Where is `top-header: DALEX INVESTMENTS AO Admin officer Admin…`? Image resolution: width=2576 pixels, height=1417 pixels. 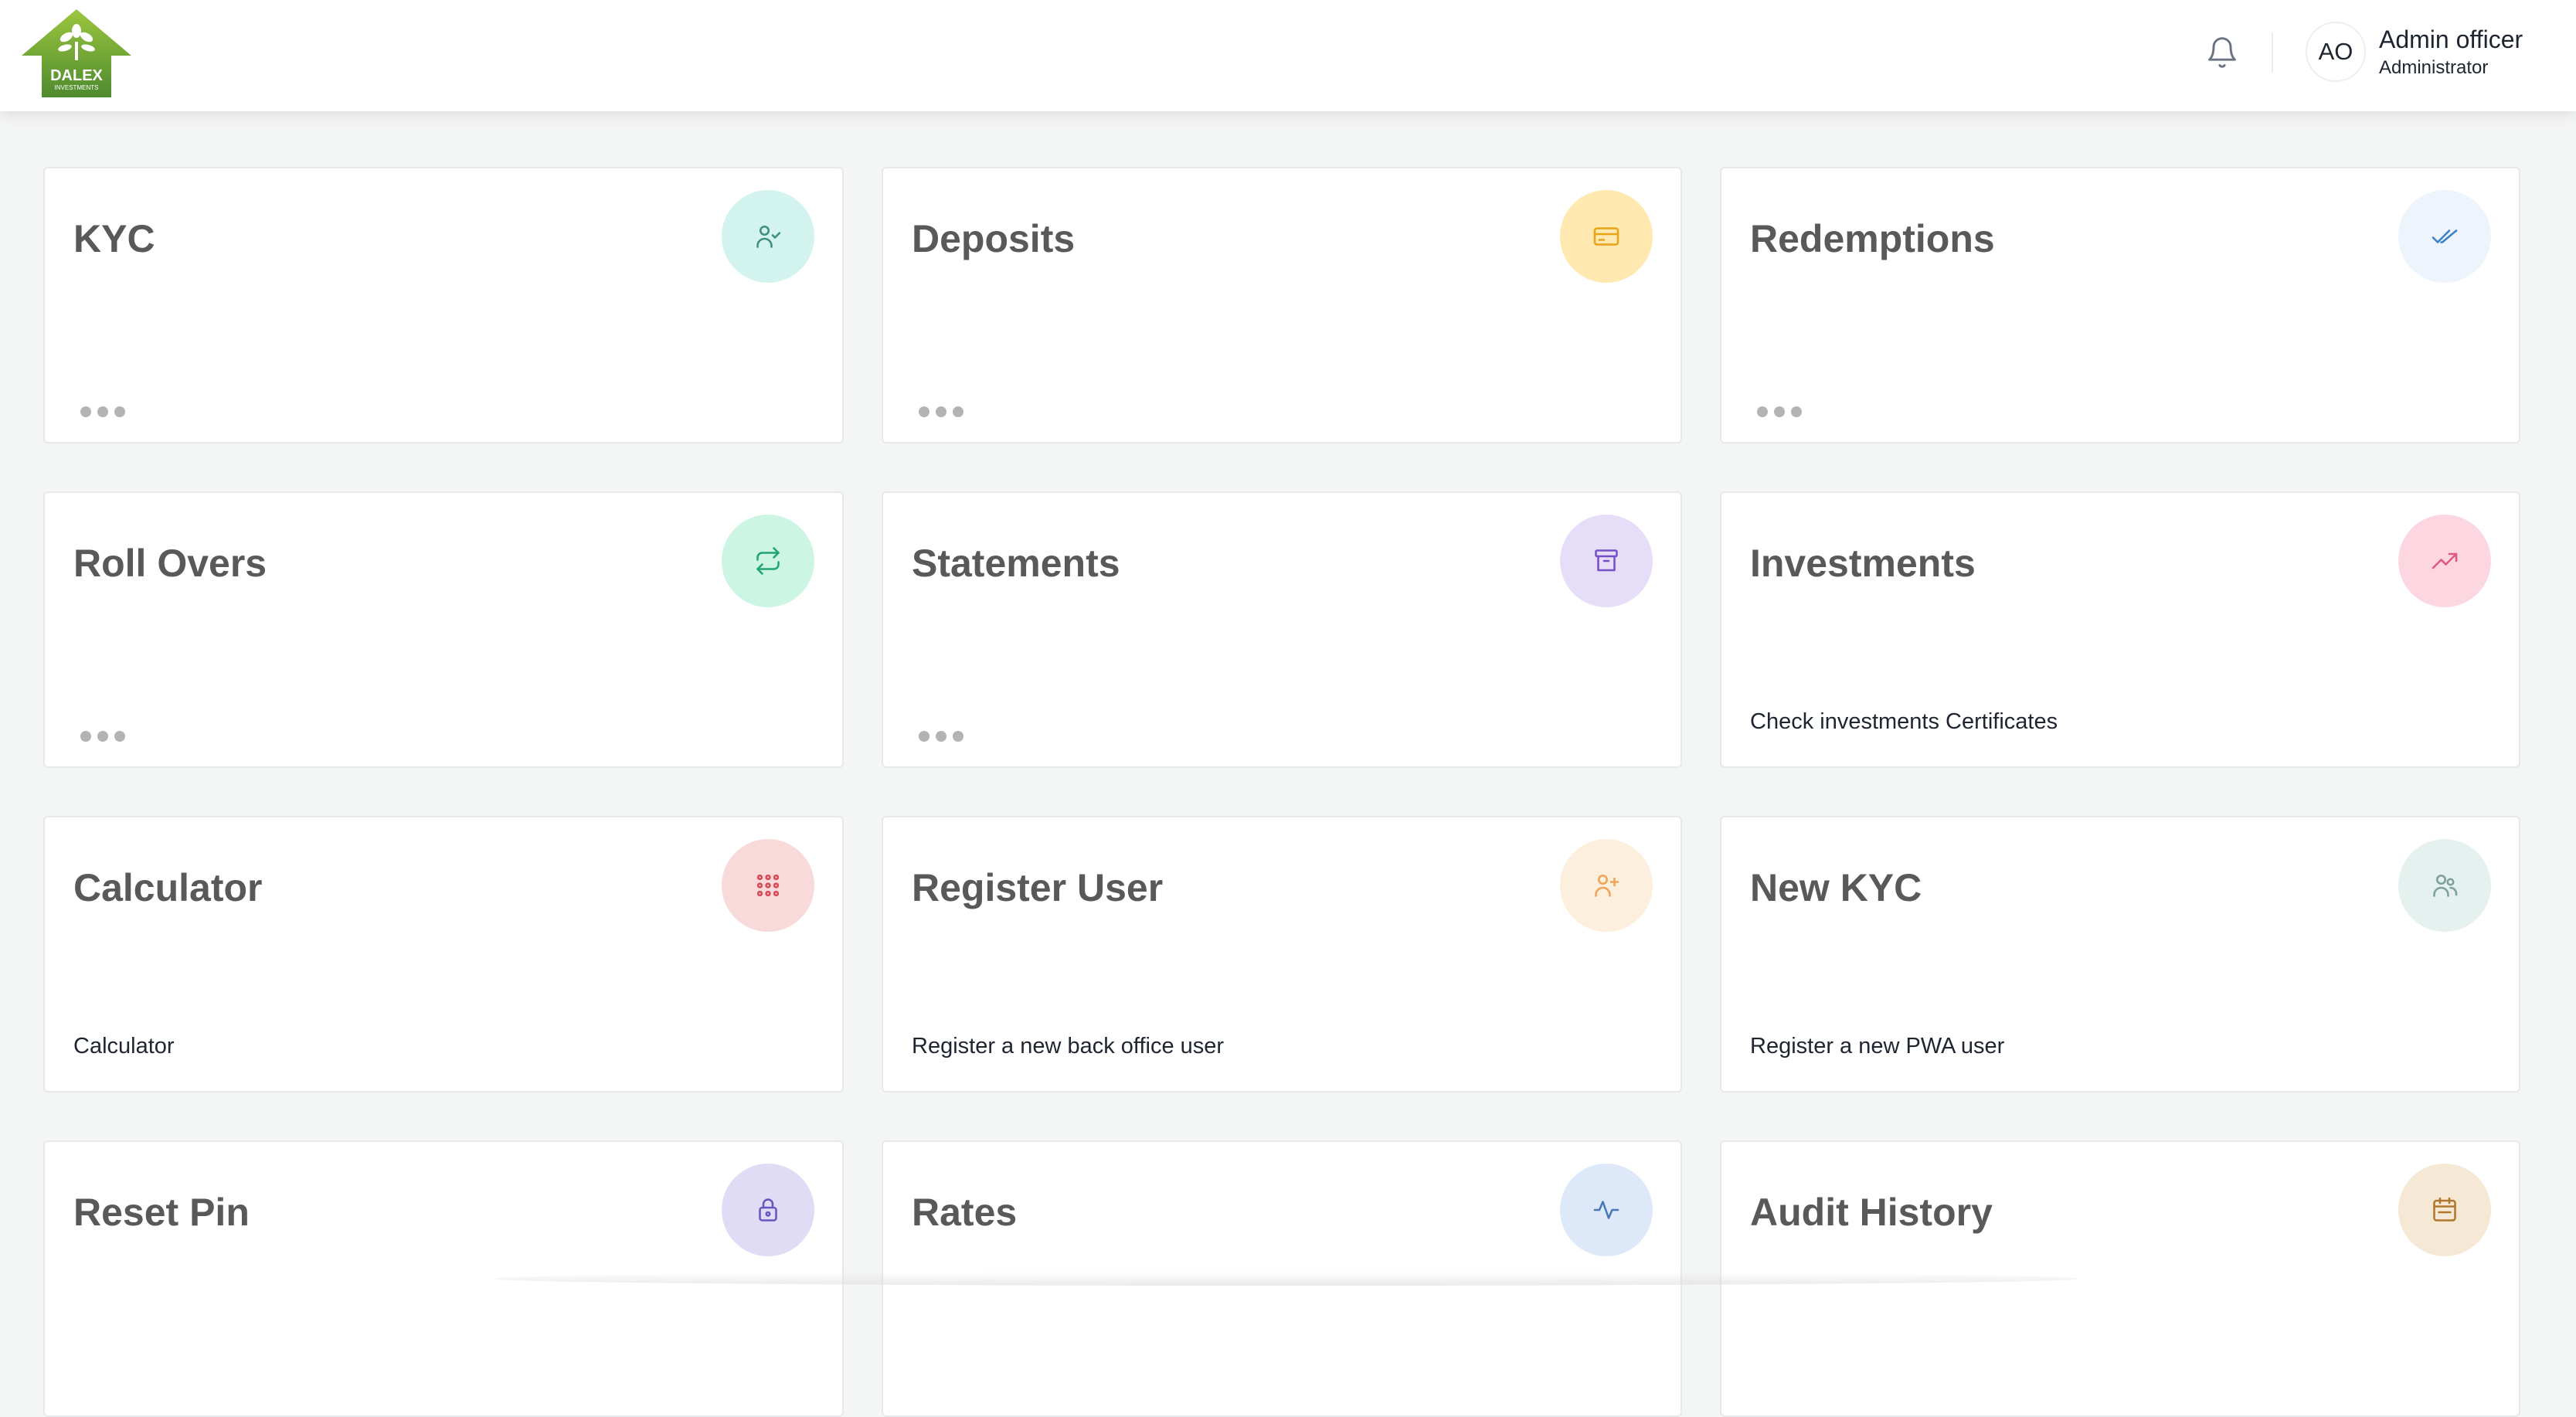 top-header: DALEX INVESTMENTS AO Admin officer Admin… is located at coordinates (1288, 56).